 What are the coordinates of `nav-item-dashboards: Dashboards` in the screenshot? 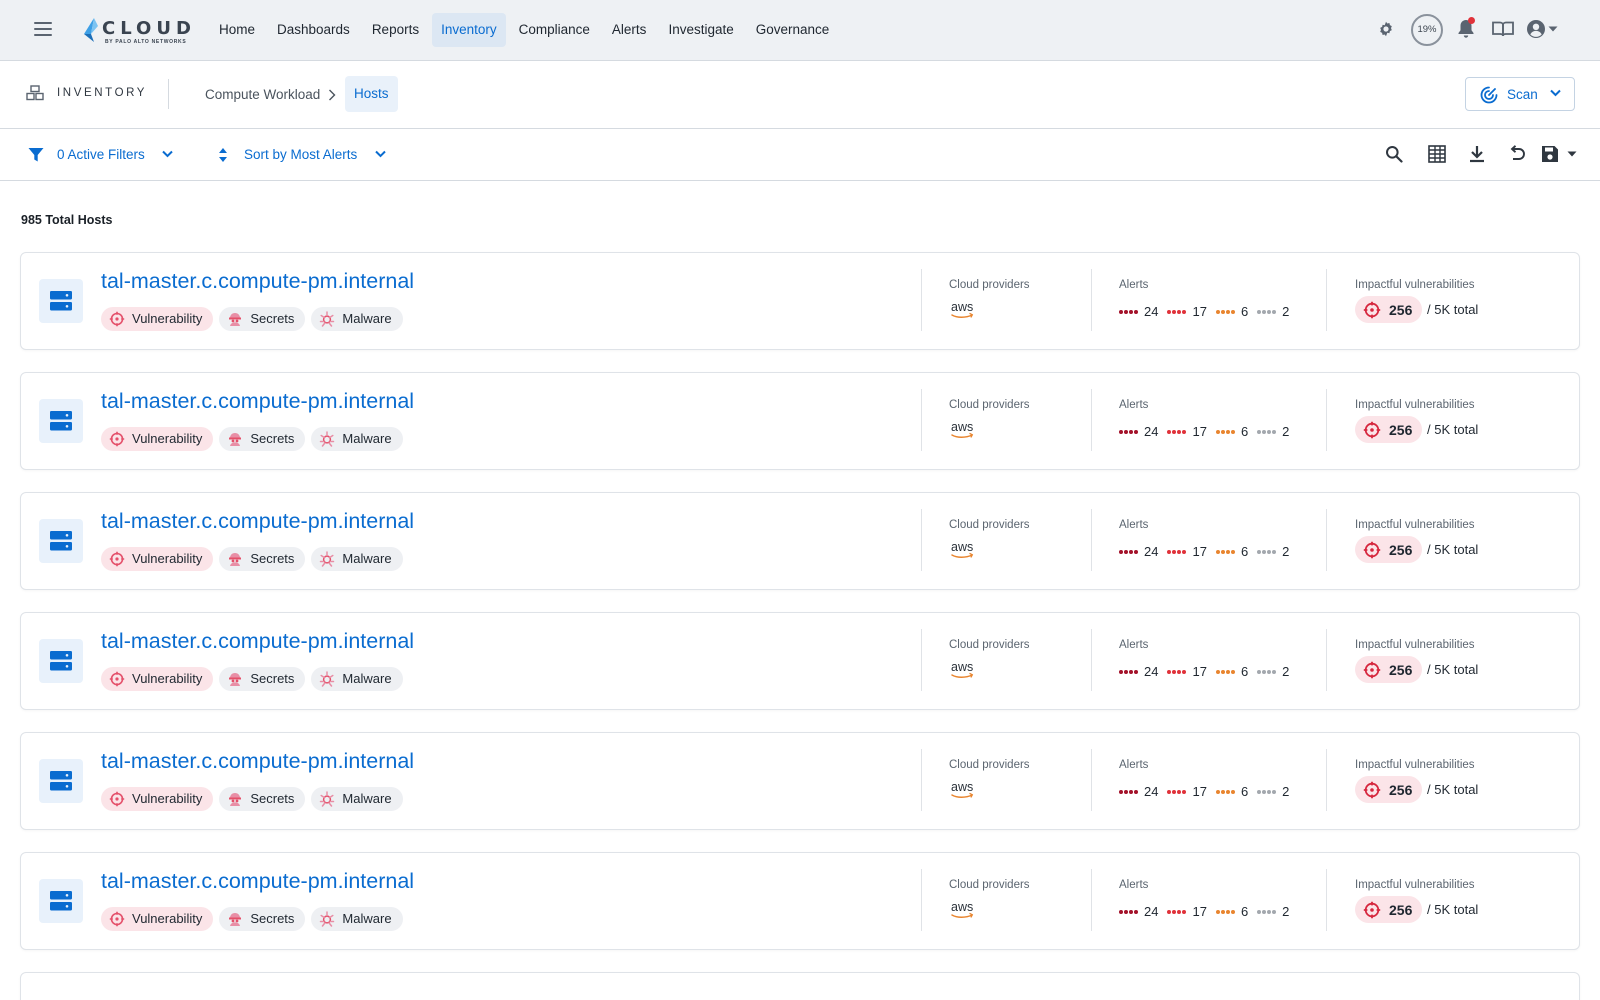 It's located at (313, 30).